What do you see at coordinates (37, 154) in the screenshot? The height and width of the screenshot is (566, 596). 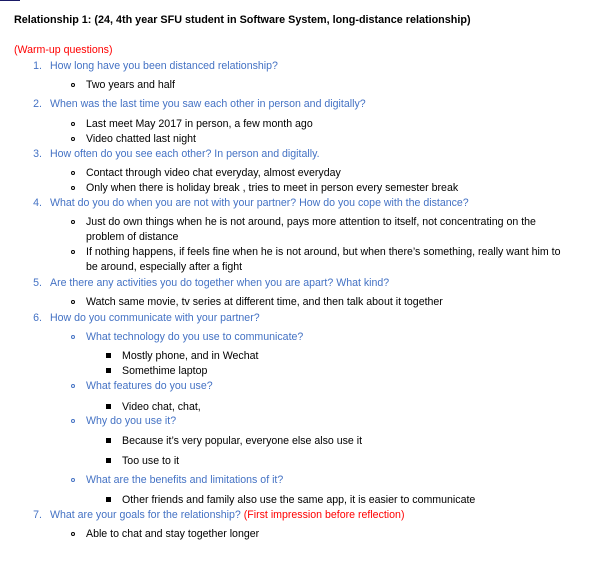 I see `question-number: 3.` at bounding box center [37, 154].